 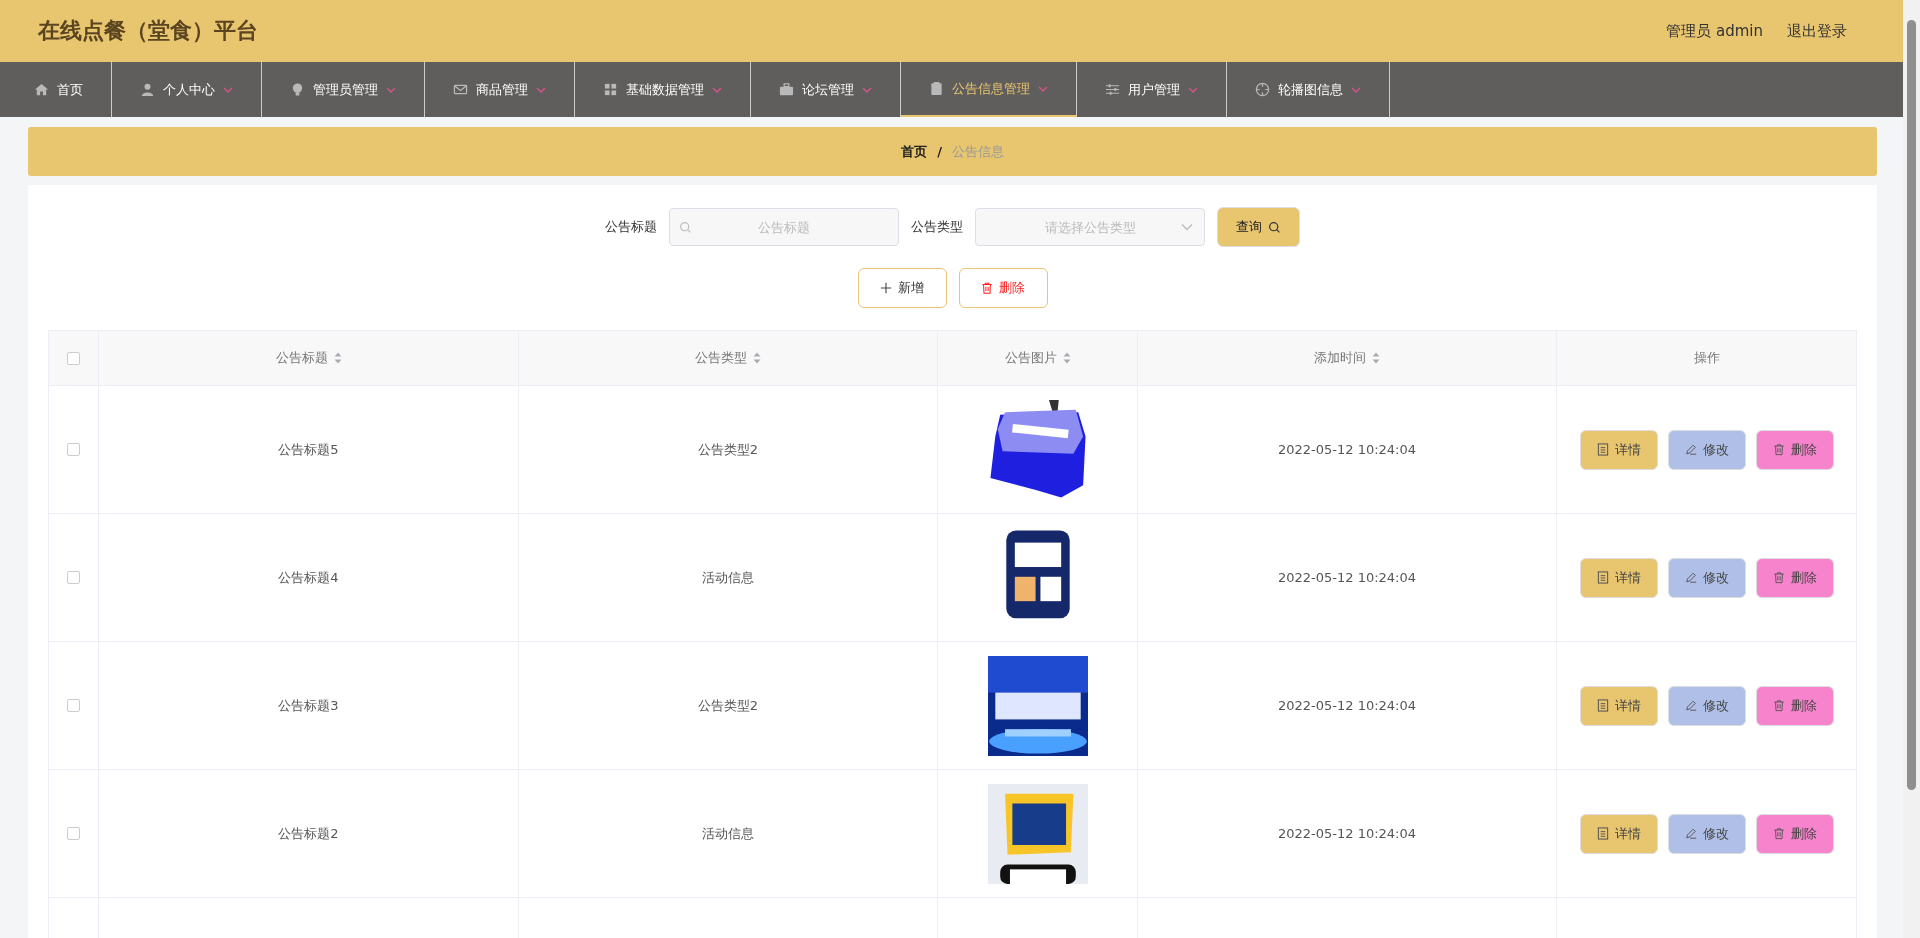 What do you see at coordinates (786, 89) in the screenshot?
I see `briefcase-icon` at bounding box center [786, 89].